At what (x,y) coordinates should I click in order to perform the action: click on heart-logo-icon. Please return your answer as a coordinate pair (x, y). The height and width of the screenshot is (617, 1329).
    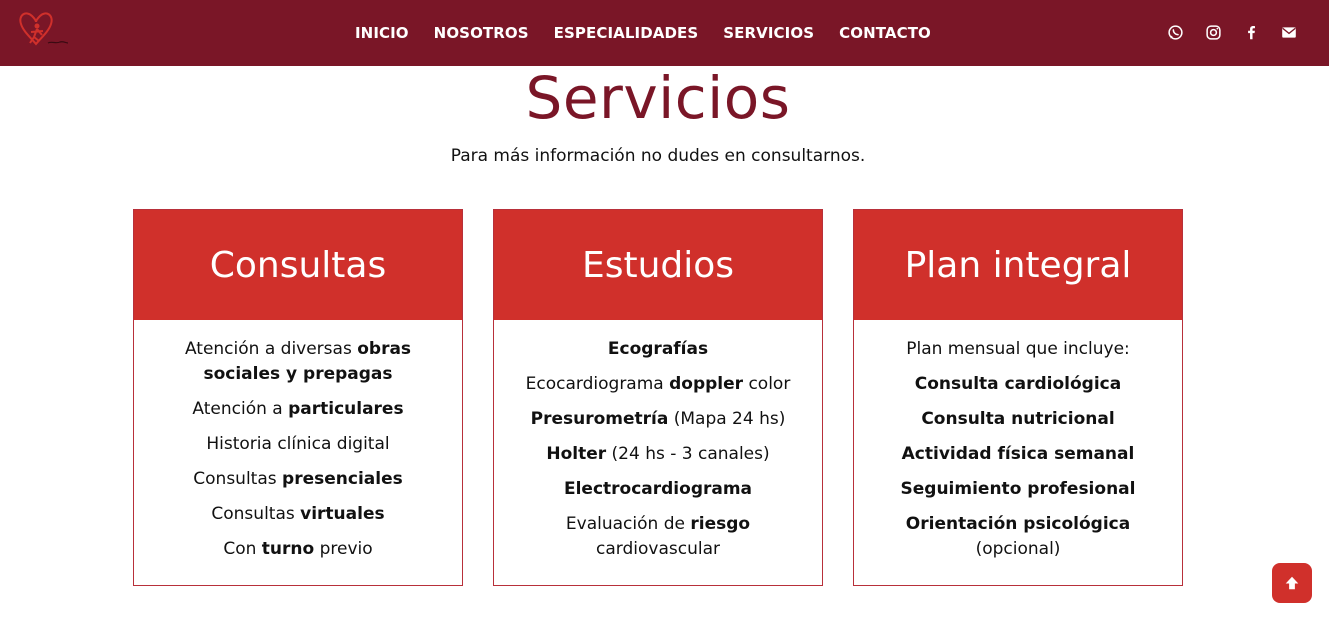
    Looking at the image, I should click on (45, 31).